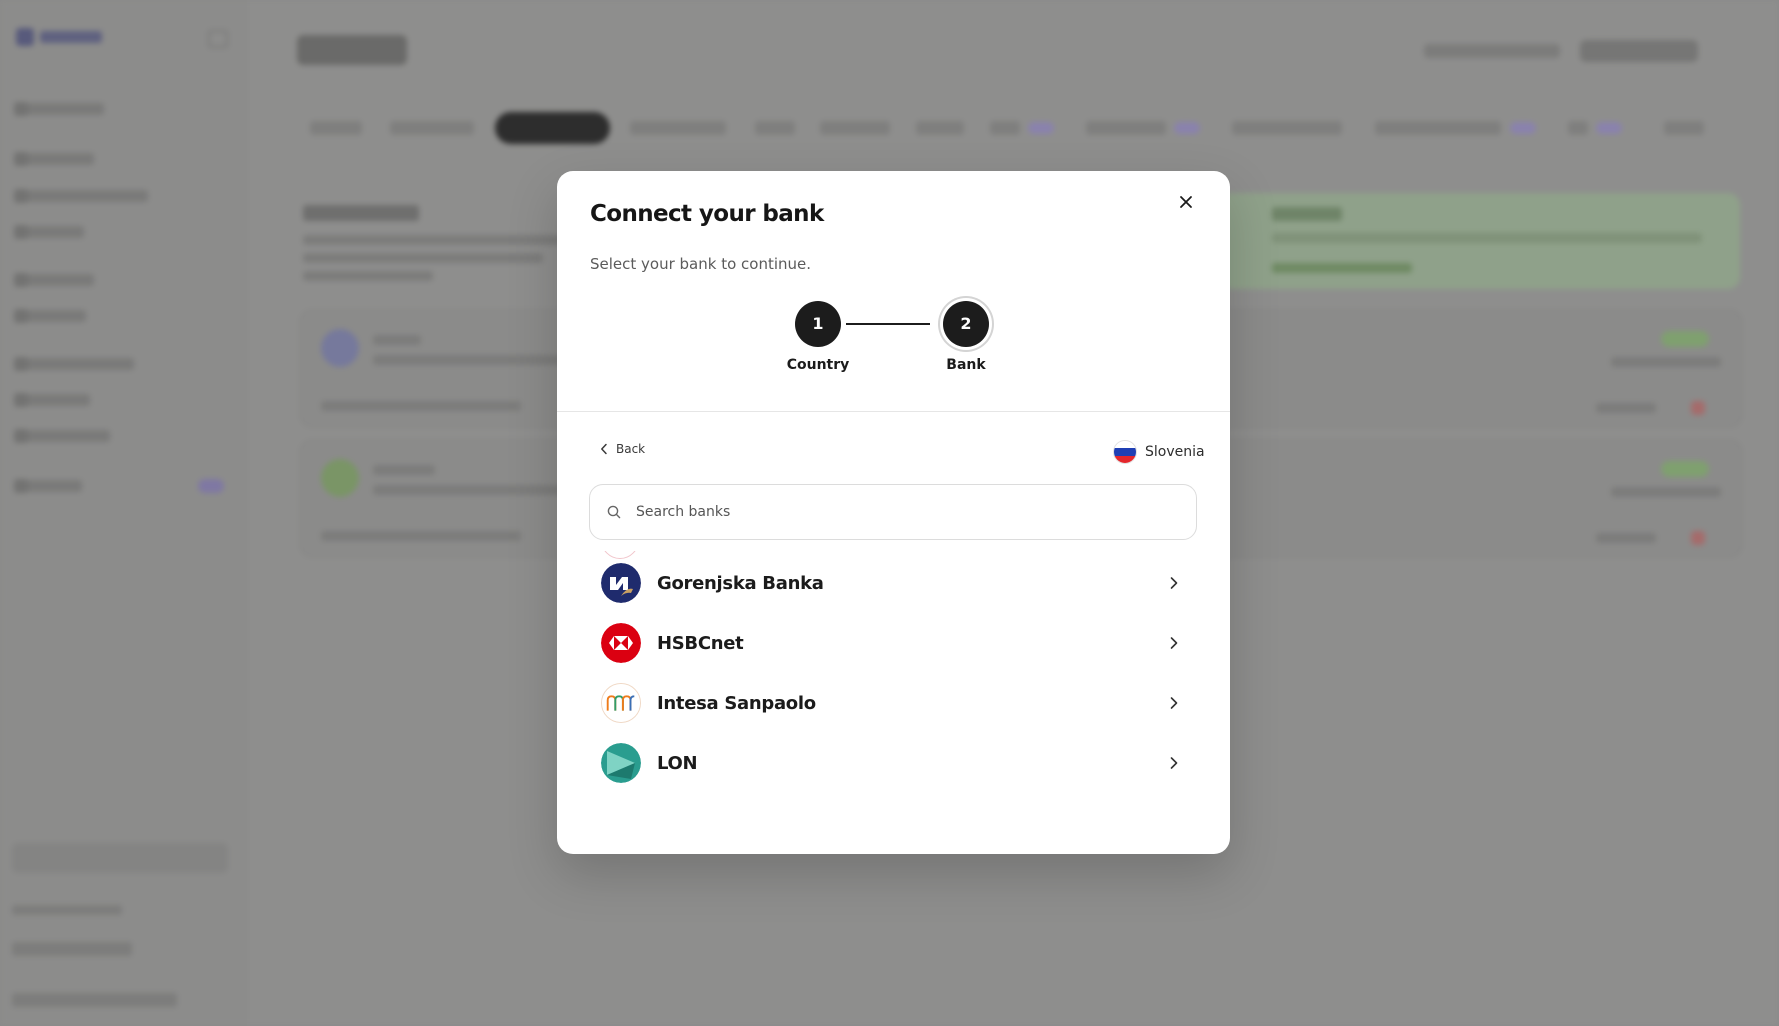  I want to click on step-number: 2, so click(966, 324).